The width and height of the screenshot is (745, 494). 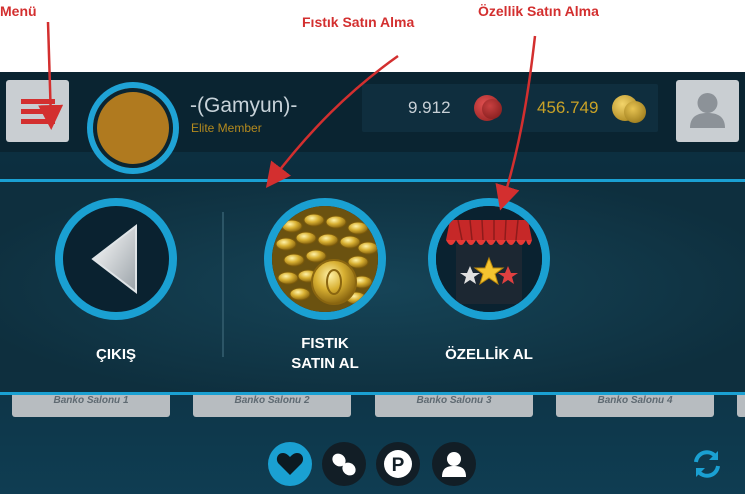 What do you see at coordinates (516, 123) in the screenshot?
I see `arrow-feature` at bounding box center [516, 123].